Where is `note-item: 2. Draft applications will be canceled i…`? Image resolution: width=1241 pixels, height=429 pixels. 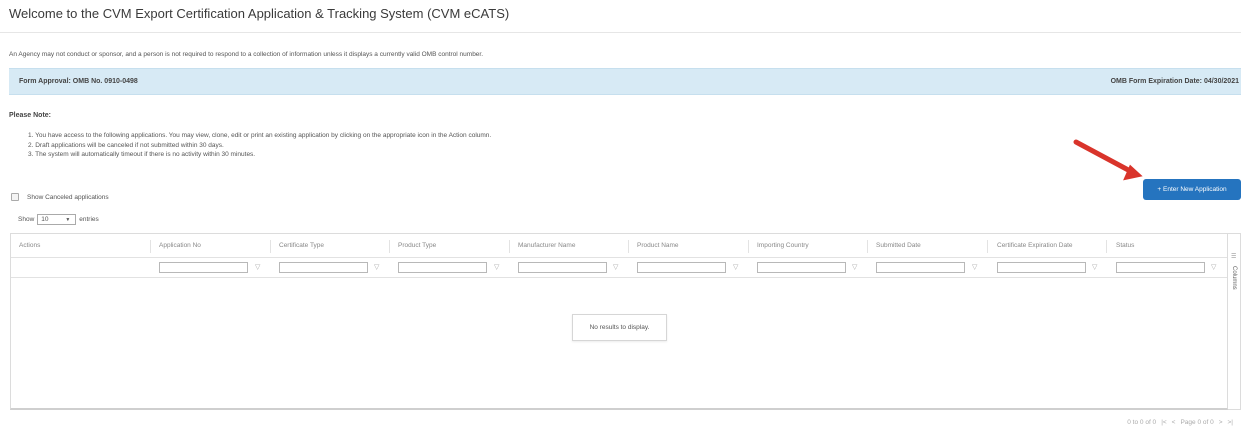
note-item: 2. Draft applications will be canceled i… is located at coordinates (126, 145).